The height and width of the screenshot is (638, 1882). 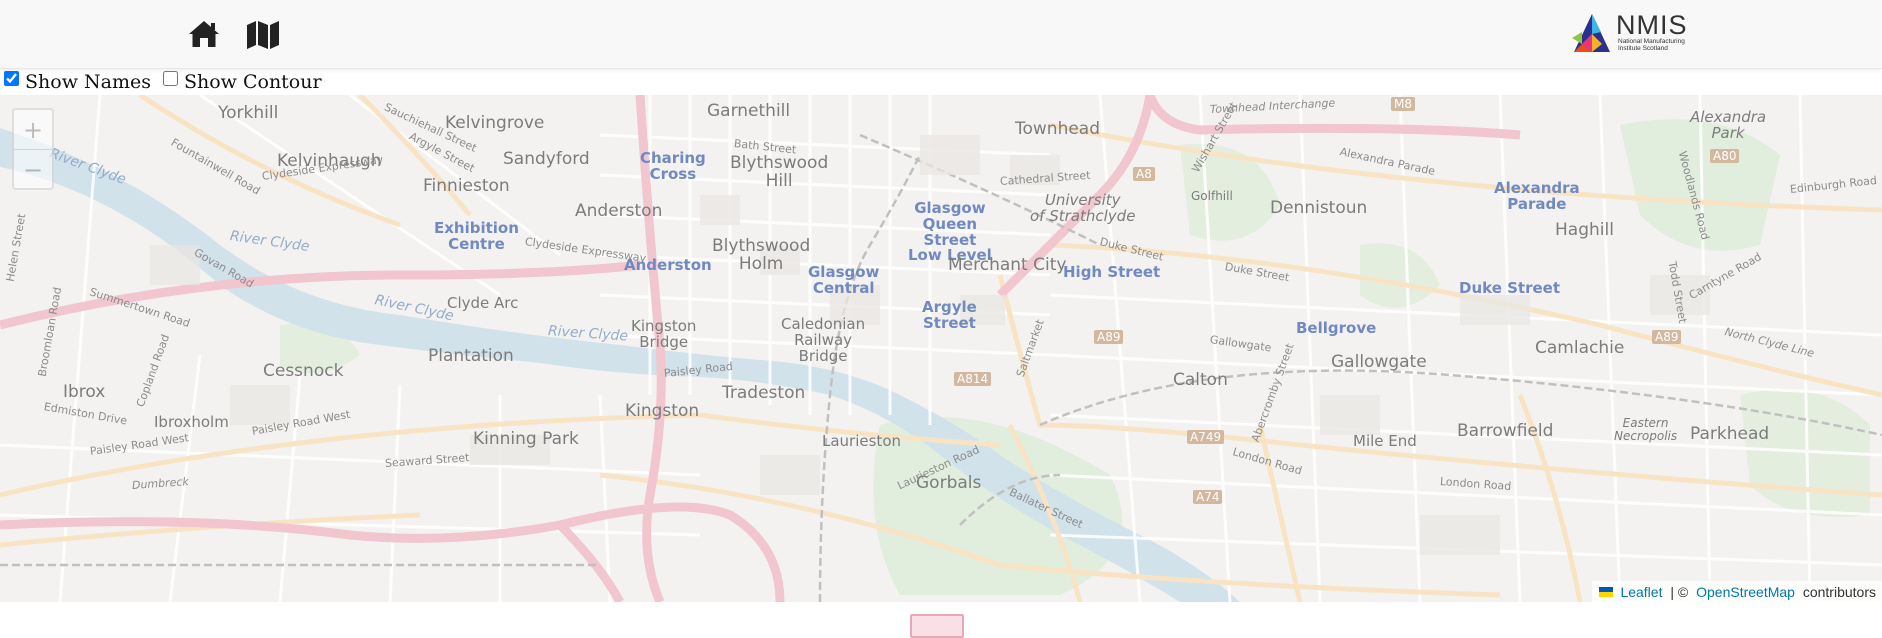 What do you see at coordinates (204, 34) in the screenshot?
I see `home-icon` at bounding box center [204, 34].